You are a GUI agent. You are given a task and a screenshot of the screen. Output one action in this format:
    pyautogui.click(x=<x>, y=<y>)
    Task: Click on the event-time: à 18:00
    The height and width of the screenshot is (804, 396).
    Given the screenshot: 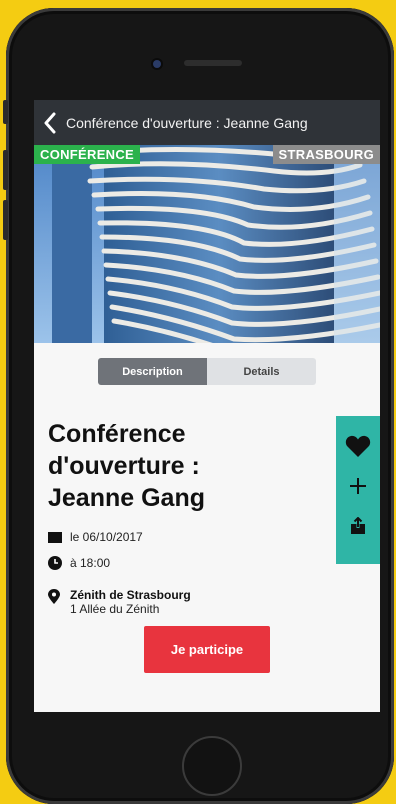 What is the action you would take?
    pyautogui.click(x=90, y=563)
    